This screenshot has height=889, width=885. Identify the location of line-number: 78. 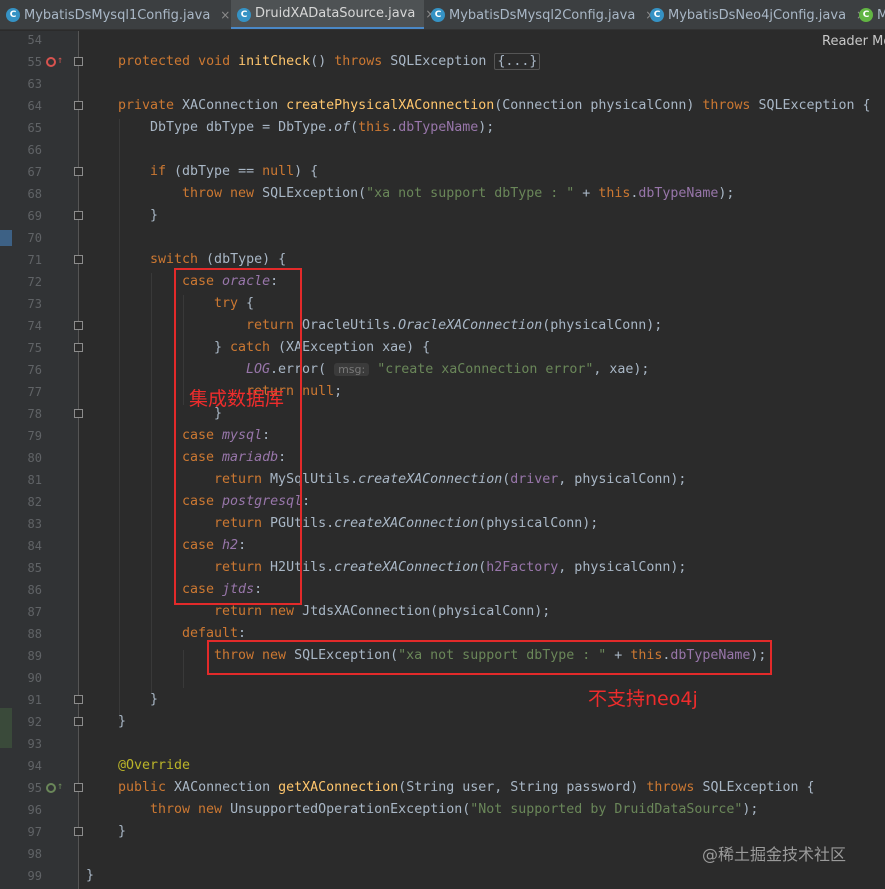
(34, 414).